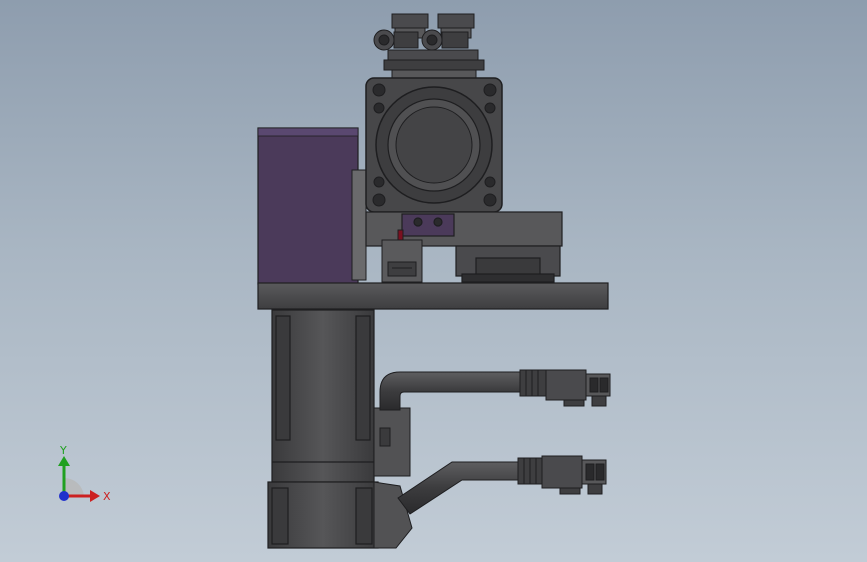 The height and width of the screenshot is (562, 867). Describe the element at coordinates (434, 145) in the screenshot. I see `flange-motor` at that location.